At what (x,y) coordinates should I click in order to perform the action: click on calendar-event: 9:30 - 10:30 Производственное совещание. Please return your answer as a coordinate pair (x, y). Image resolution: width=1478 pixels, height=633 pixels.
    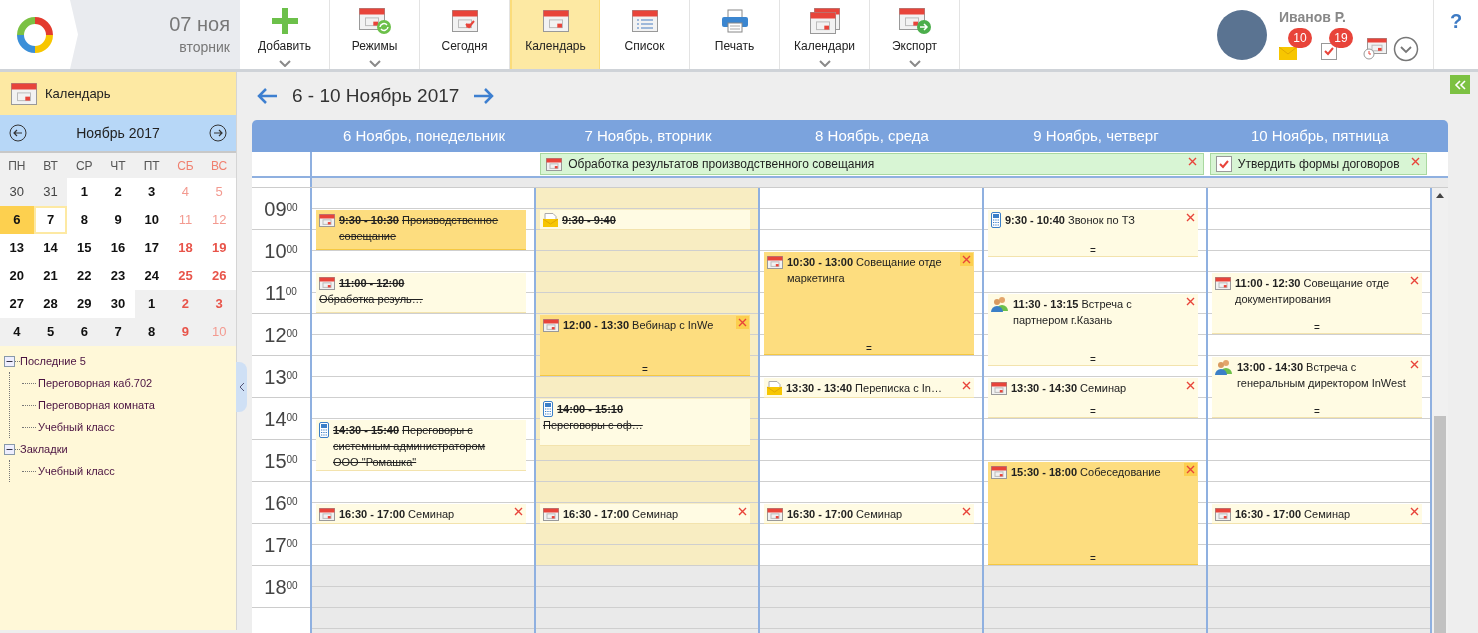
    Looking at the image, I should click on (421, 230).